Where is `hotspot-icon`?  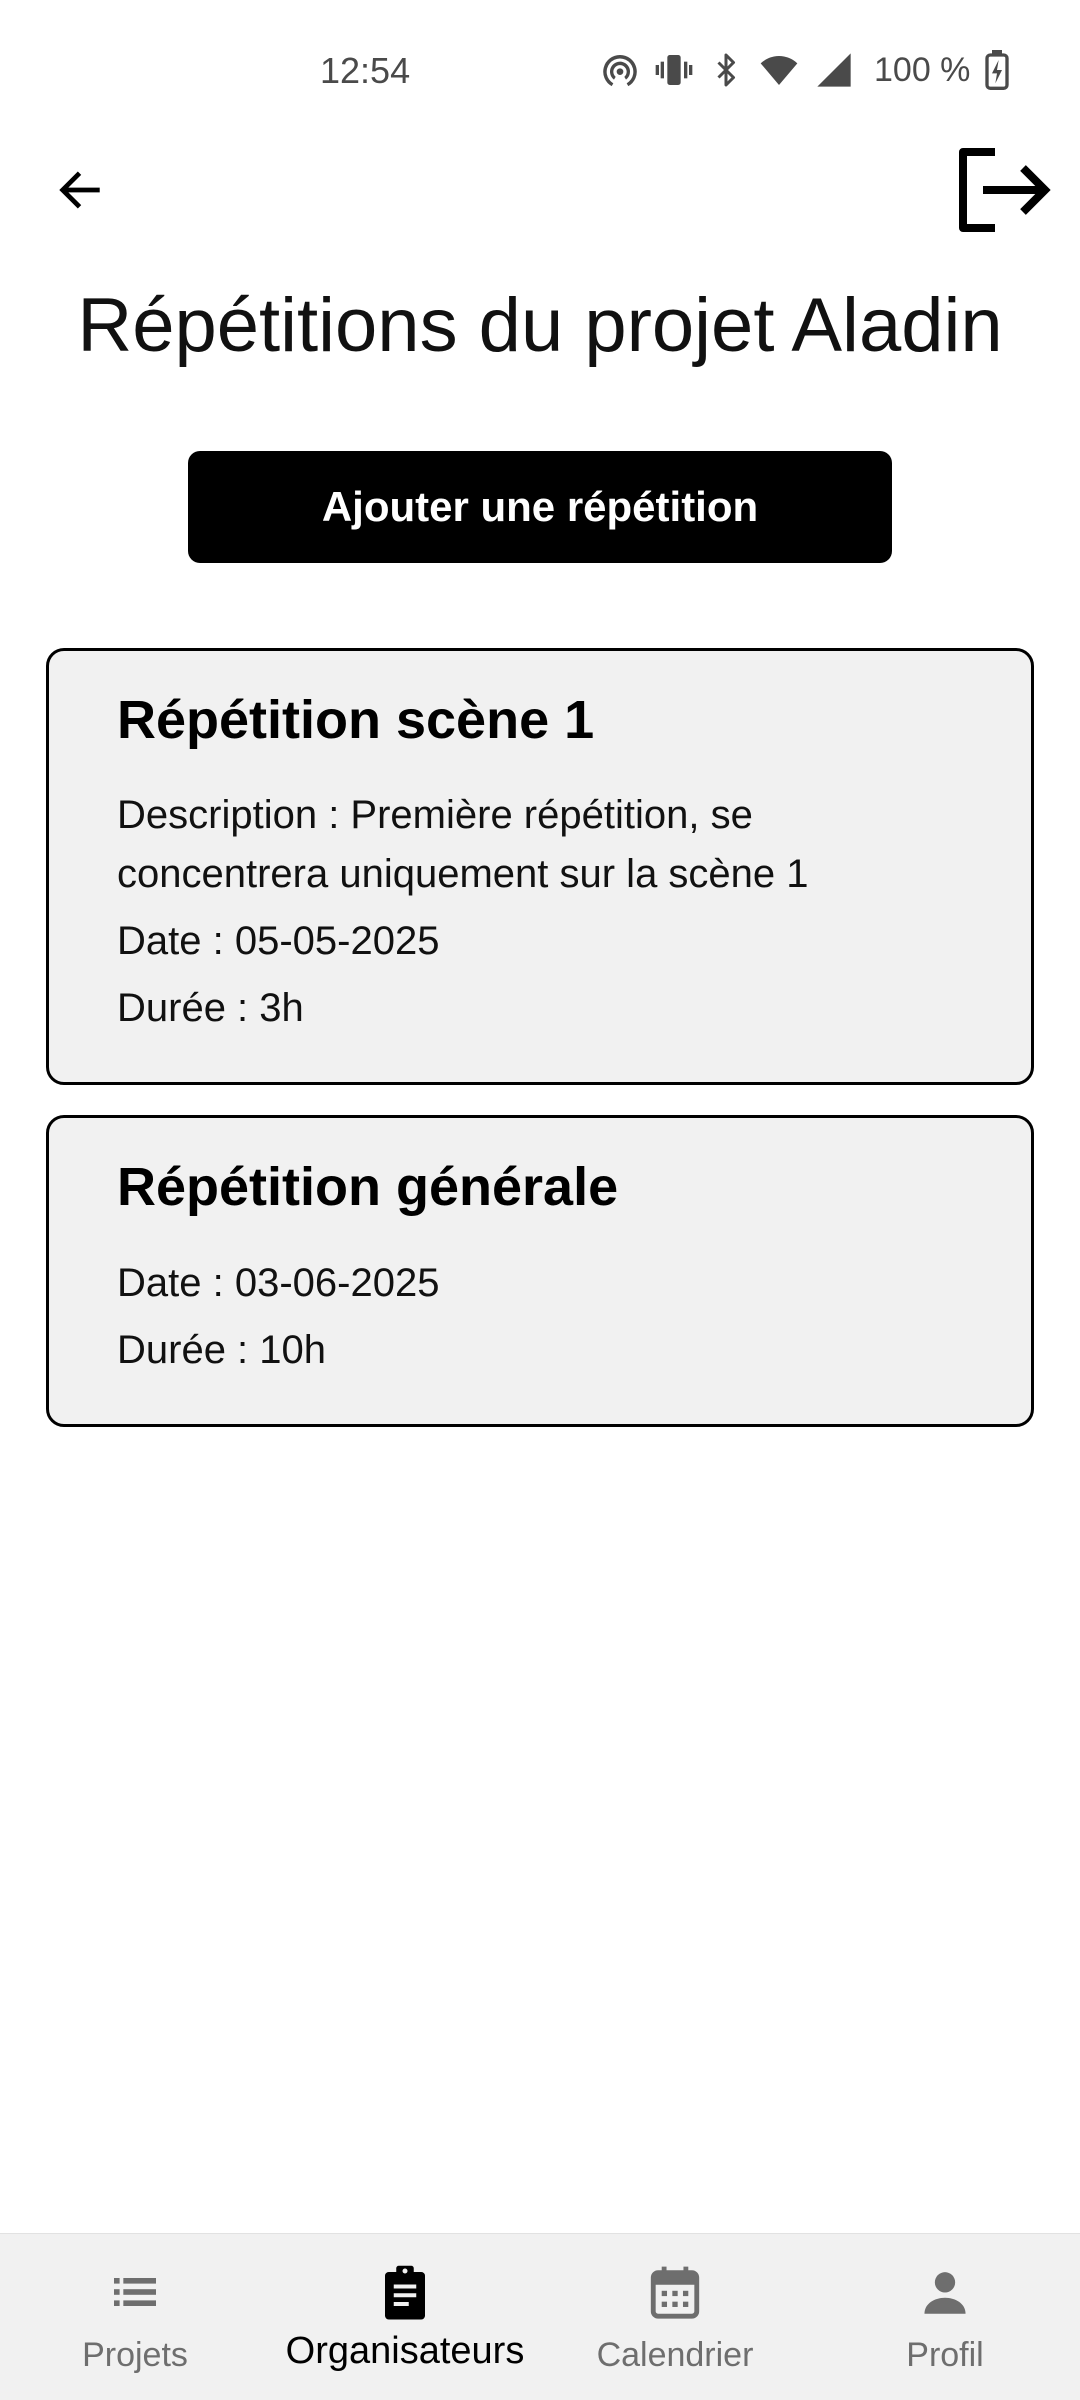
hotspot-icon is located at coordinates (620, 70).